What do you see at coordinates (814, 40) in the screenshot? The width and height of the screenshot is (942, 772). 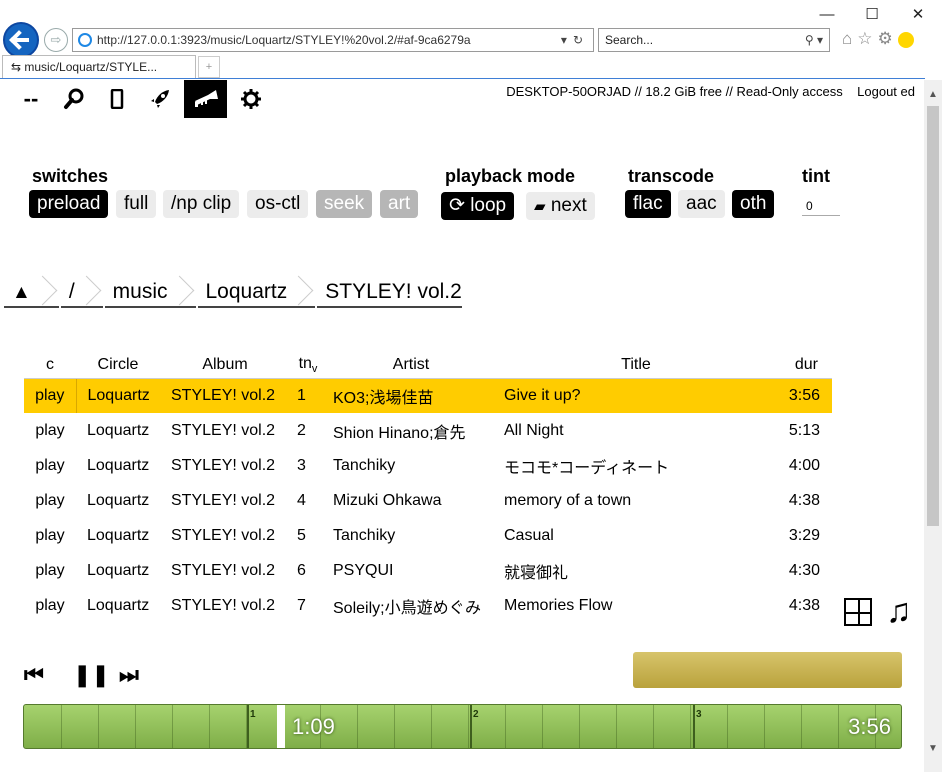 I see `search-icon: ⚲ ▾` at bounding box center [814, 40].